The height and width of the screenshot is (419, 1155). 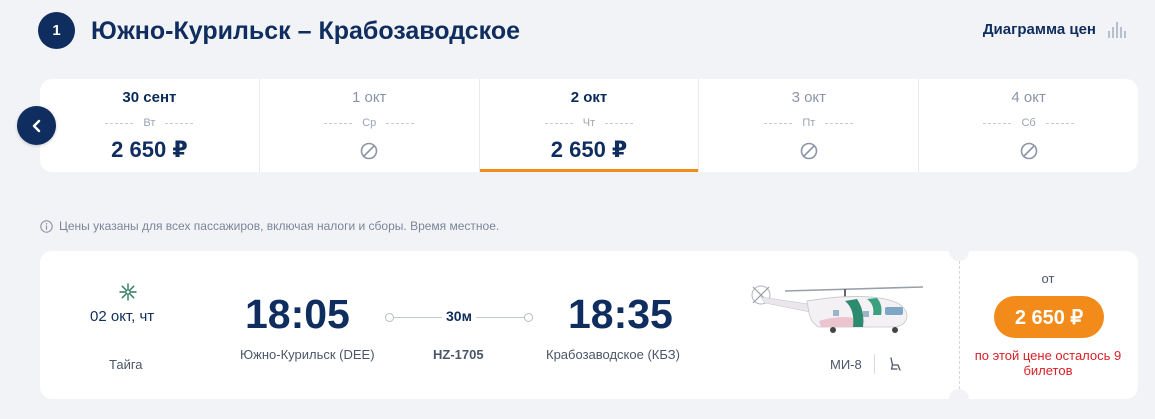 I want to click on departure-city: Южно-Курильск (DEE), so click(x=307, y=354).